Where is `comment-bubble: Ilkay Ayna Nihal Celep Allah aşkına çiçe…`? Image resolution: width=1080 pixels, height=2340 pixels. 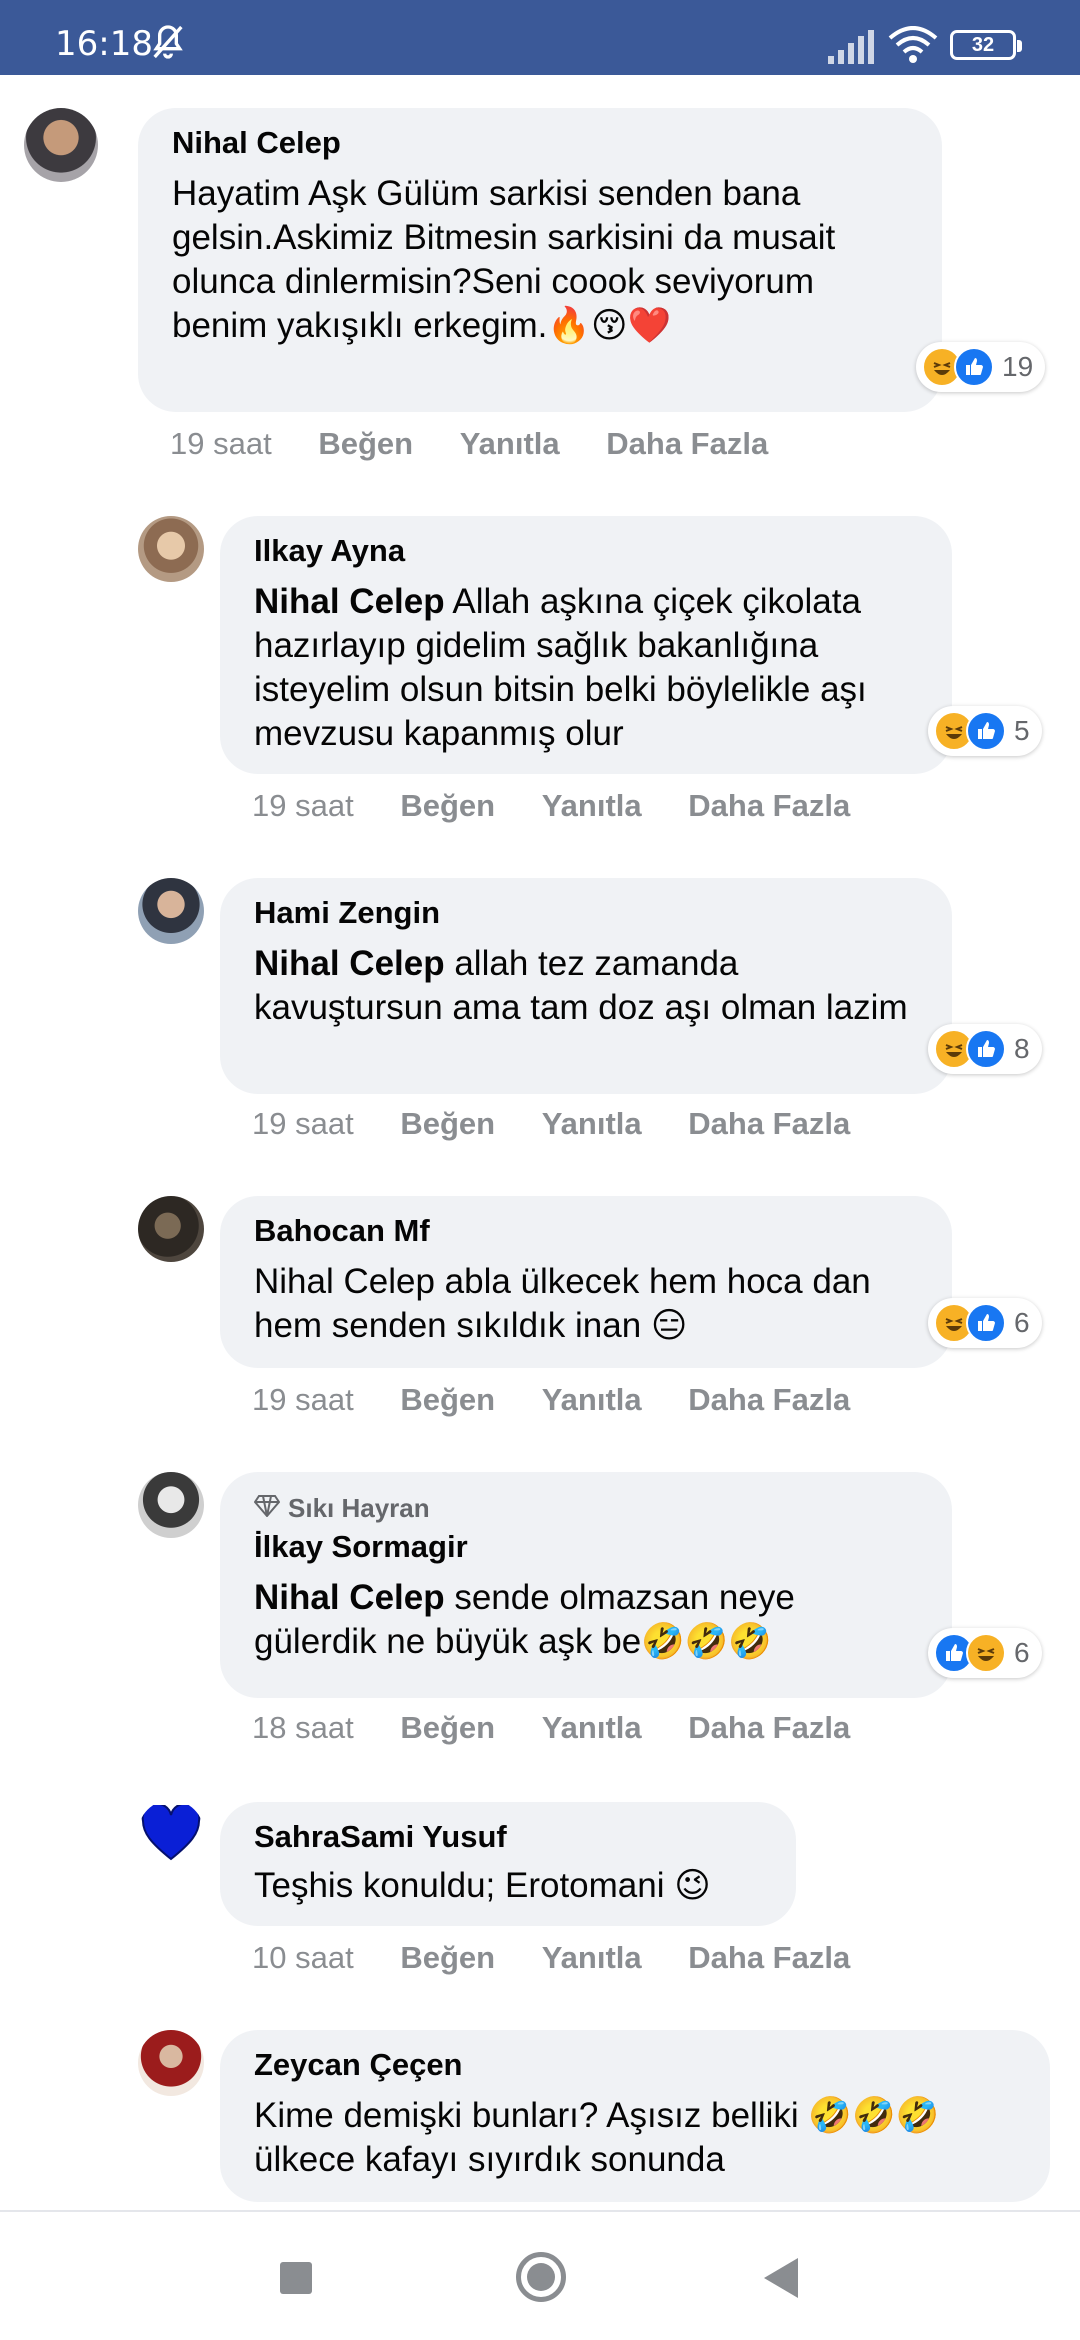
comment-bubble: Ilkay Ayna Nihal Celep Allah aşkına çiçe… is located at coordinates (586, 645).